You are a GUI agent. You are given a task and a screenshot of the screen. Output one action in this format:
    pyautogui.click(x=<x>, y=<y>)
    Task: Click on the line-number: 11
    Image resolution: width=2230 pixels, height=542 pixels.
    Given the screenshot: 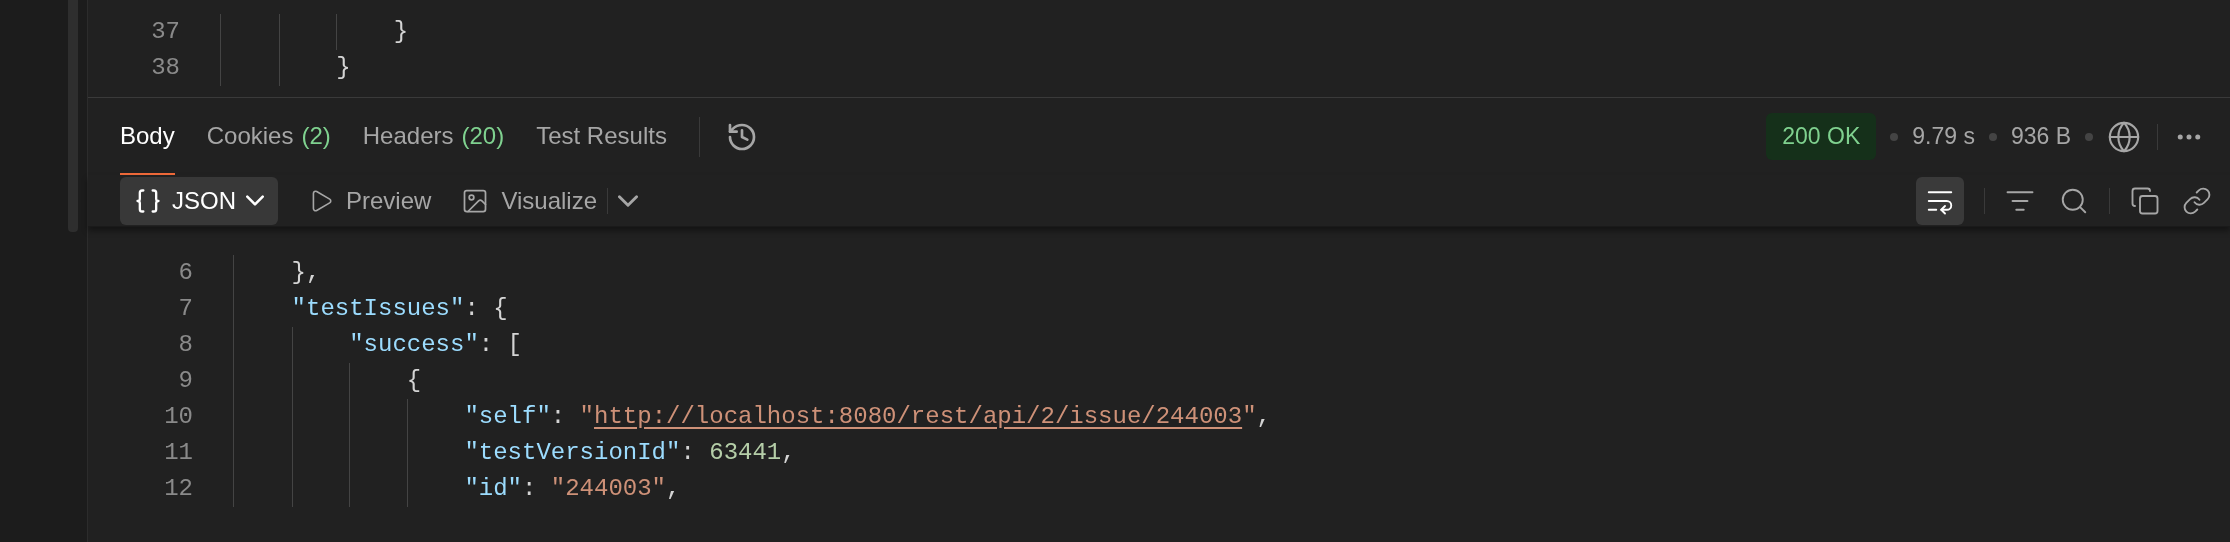 What is the action you would take?
    pyautogui.click(x=178, y=453)
    